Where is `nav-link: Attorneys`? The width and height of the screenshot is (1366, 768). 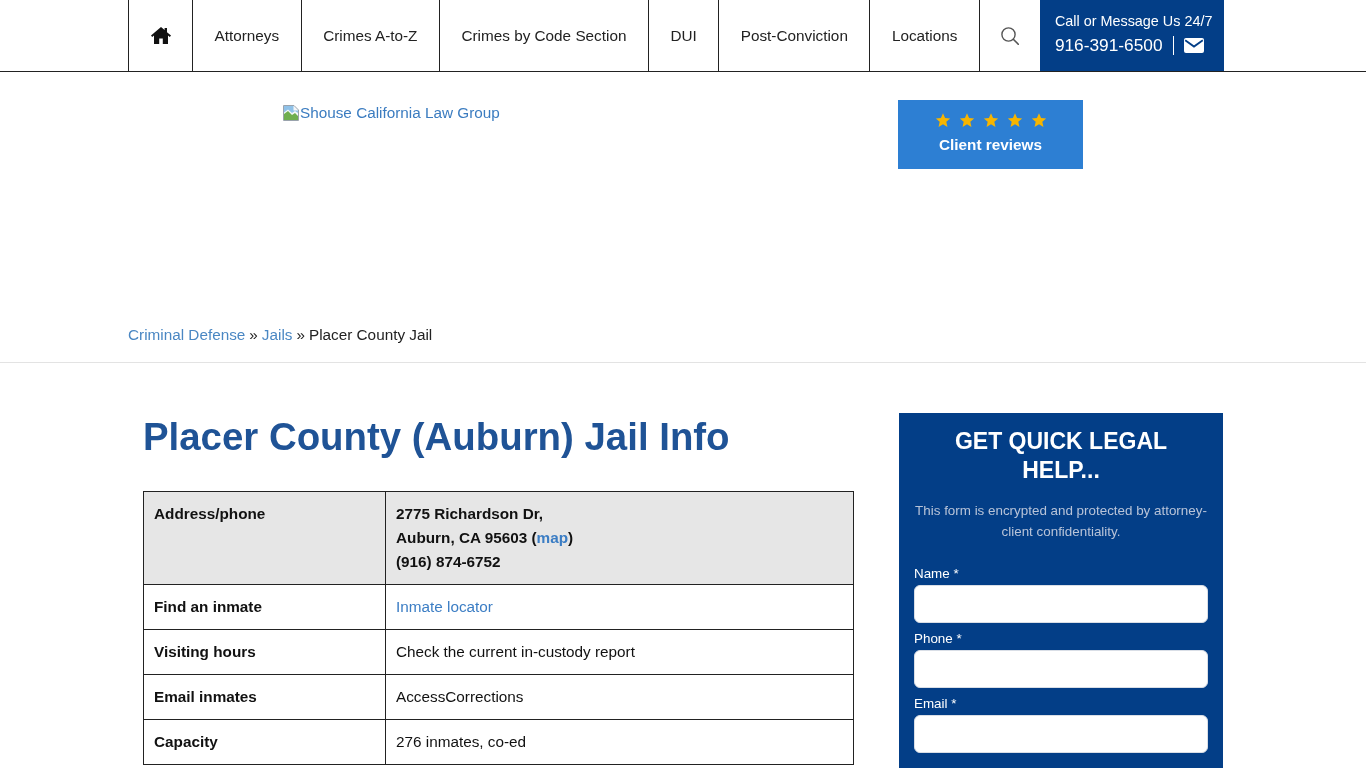
nav-link: Attorneys is located at coordinates (246, 35).